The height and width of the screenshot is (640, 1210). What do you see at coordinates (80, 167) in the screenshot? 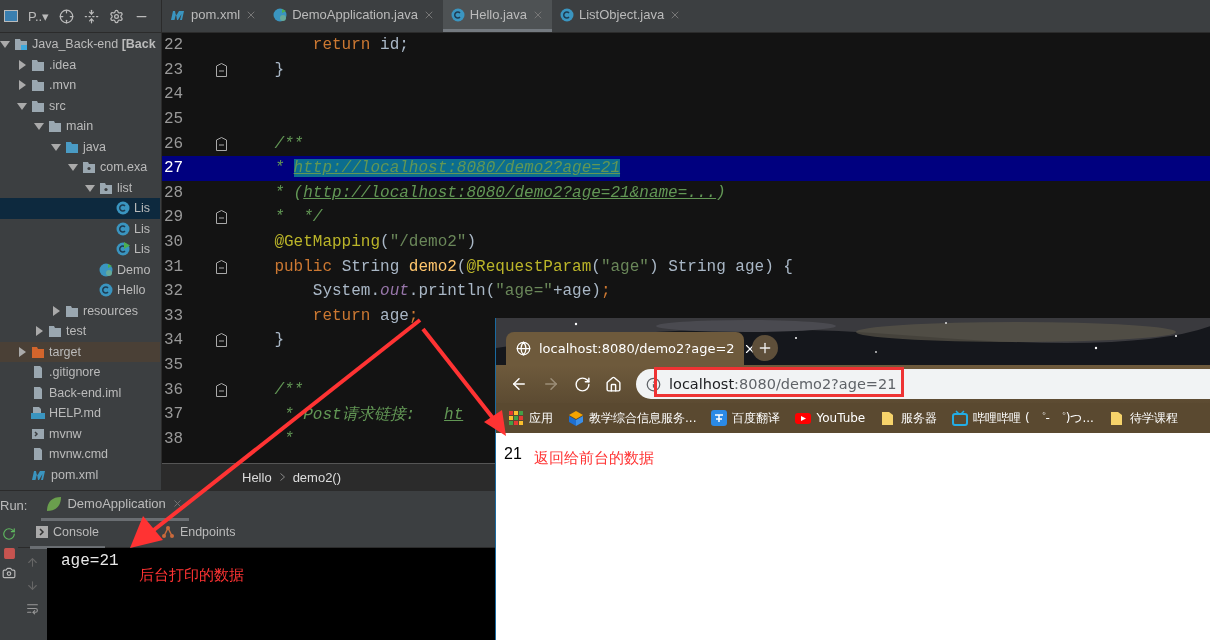
I see `tree-item: com.exa` at bounding box center [80, 167].